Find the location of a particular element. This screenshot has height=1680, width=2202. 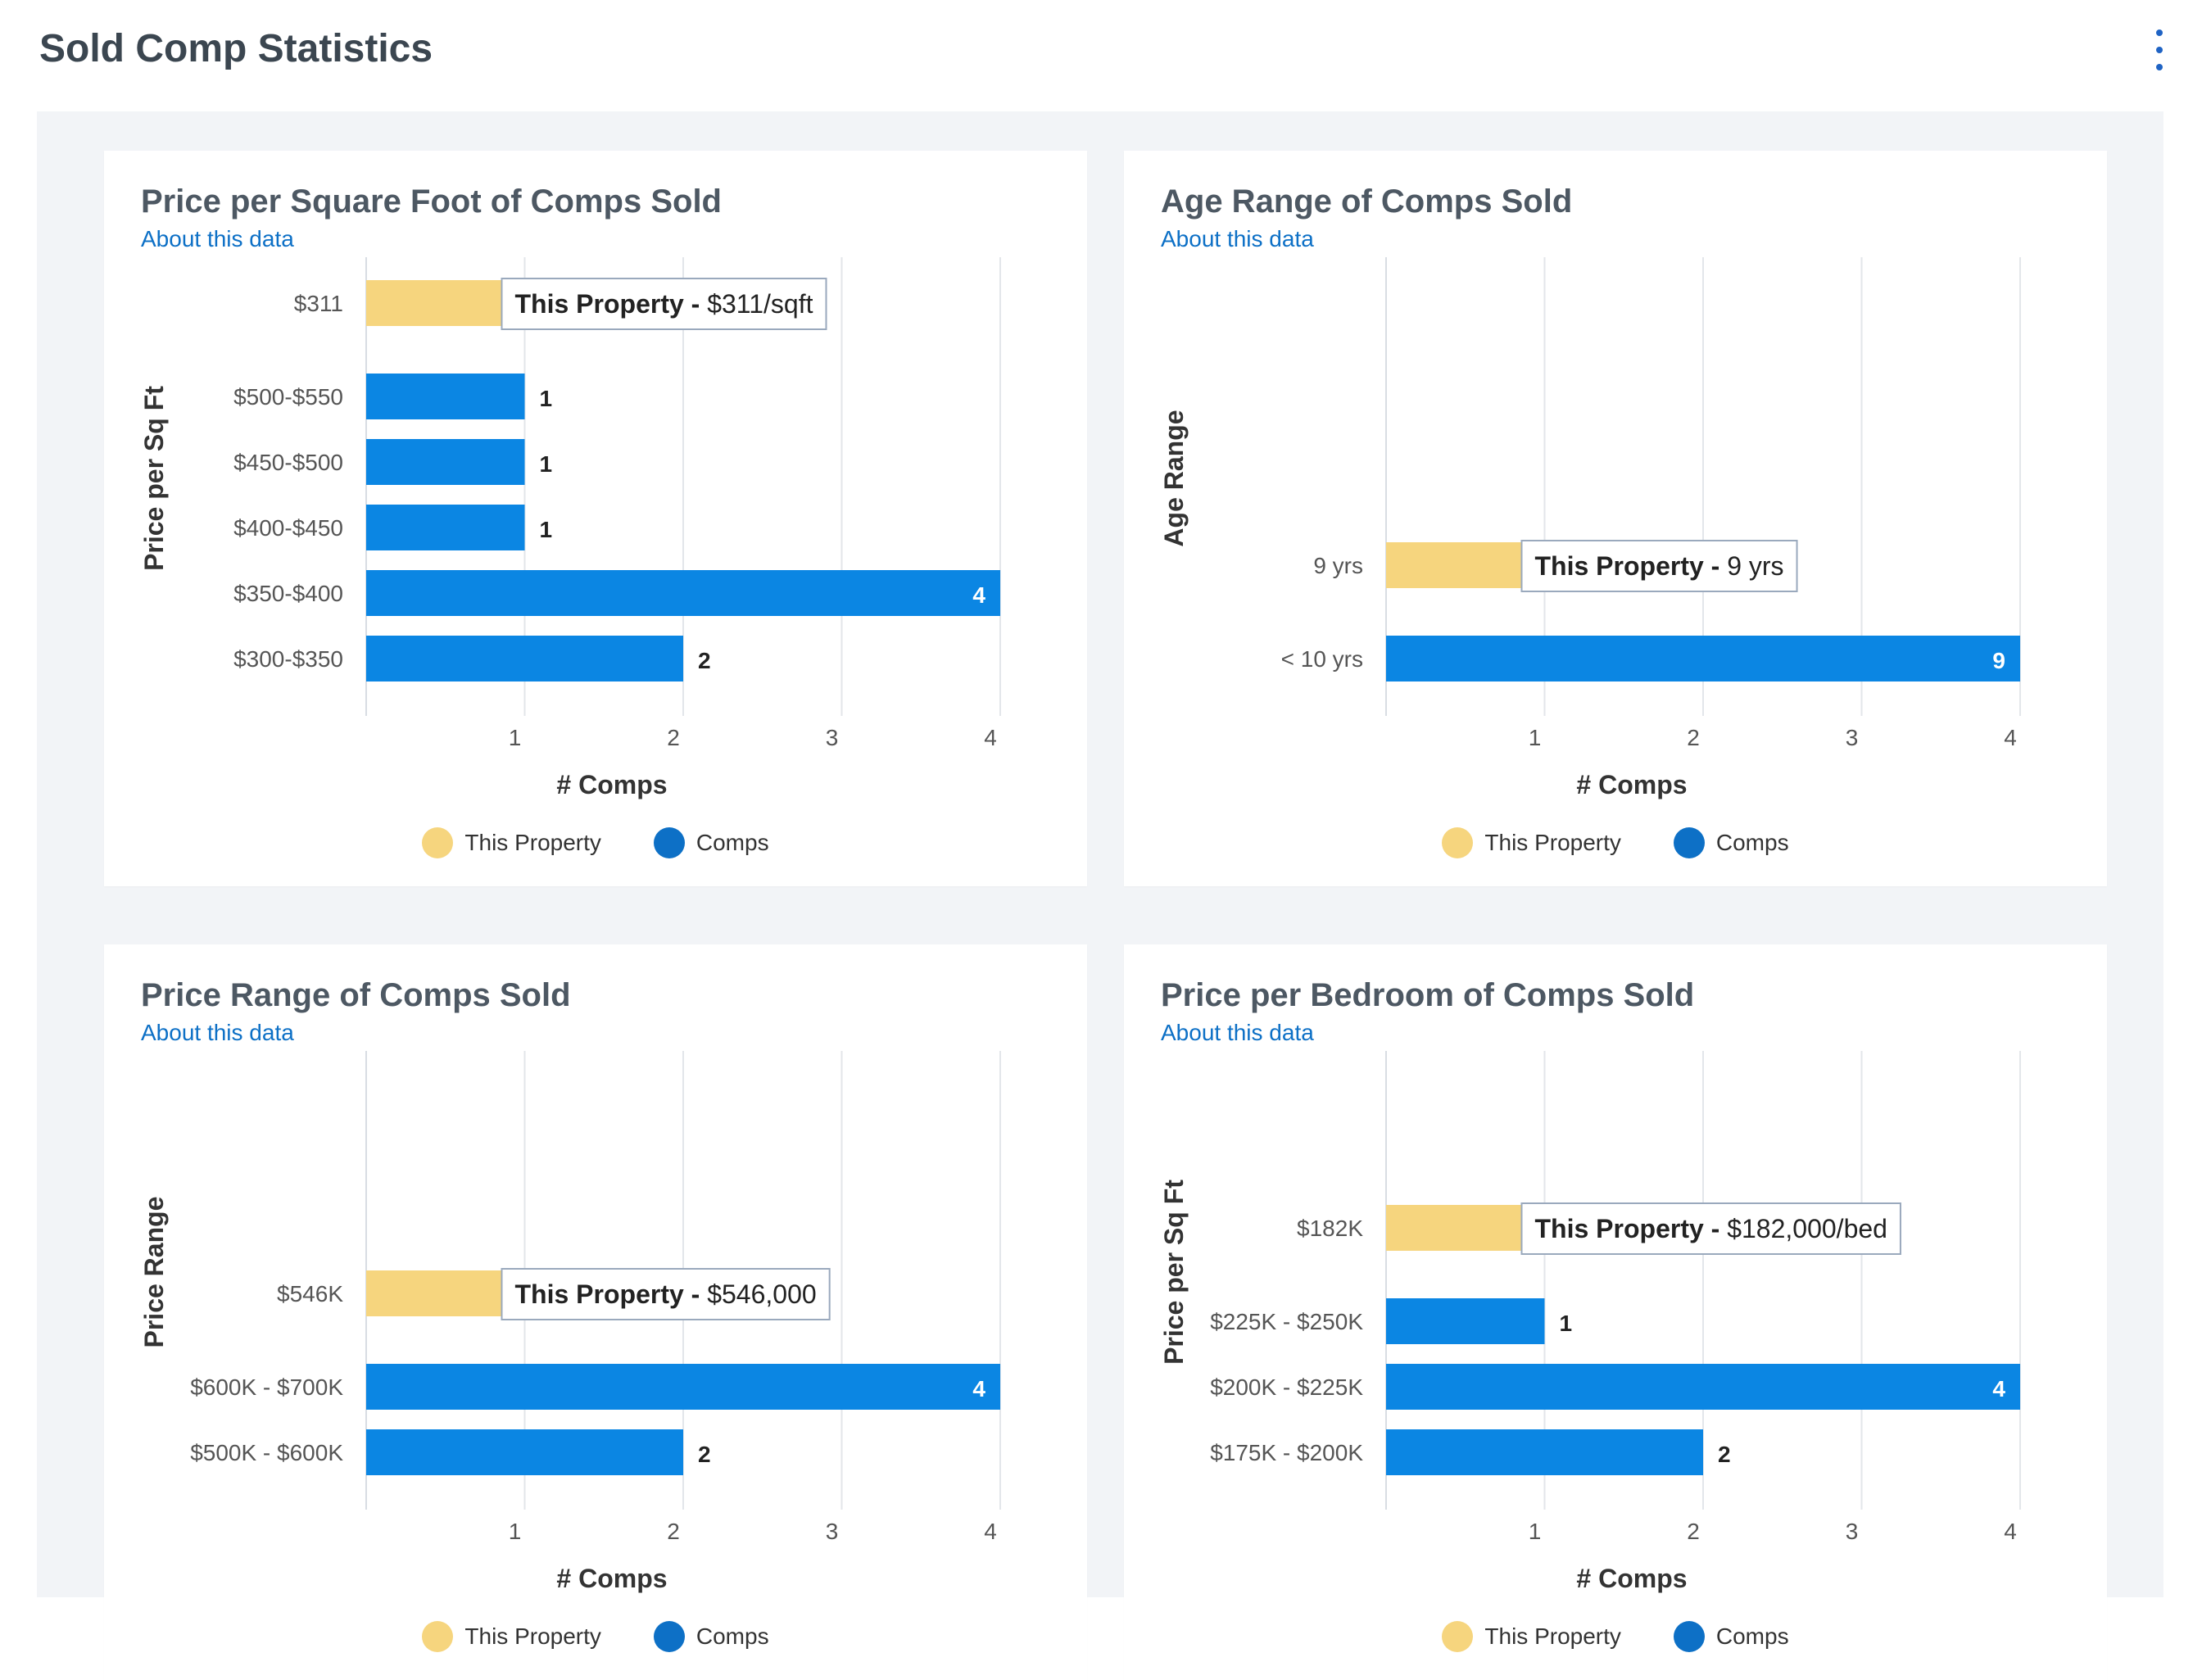

tooltip-value: $546,000 is located at coordinates (761, 1294).